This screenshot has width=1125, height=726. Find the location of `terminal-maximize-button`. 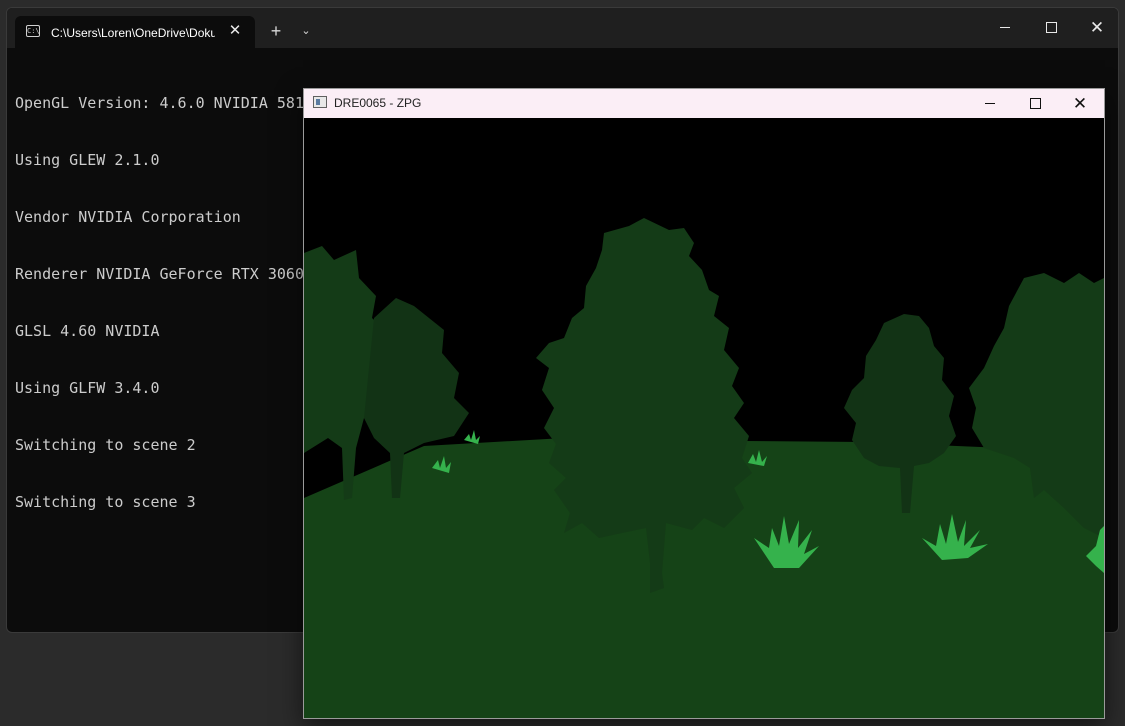

terminal-maximize-button is located at coordinates (1051, 28).